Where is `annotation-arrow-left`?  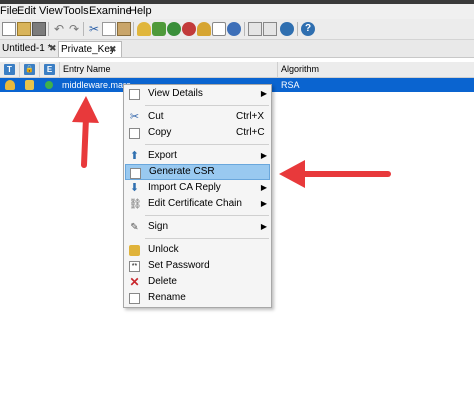
annotation-arrow-left is located at coordinates (335, 174).